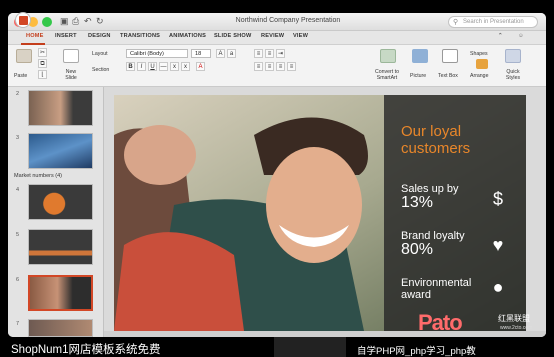  Describe the element at coordinates (497, 199) in the screenshot. I see `dollar-arrow-icon: $` at that location.